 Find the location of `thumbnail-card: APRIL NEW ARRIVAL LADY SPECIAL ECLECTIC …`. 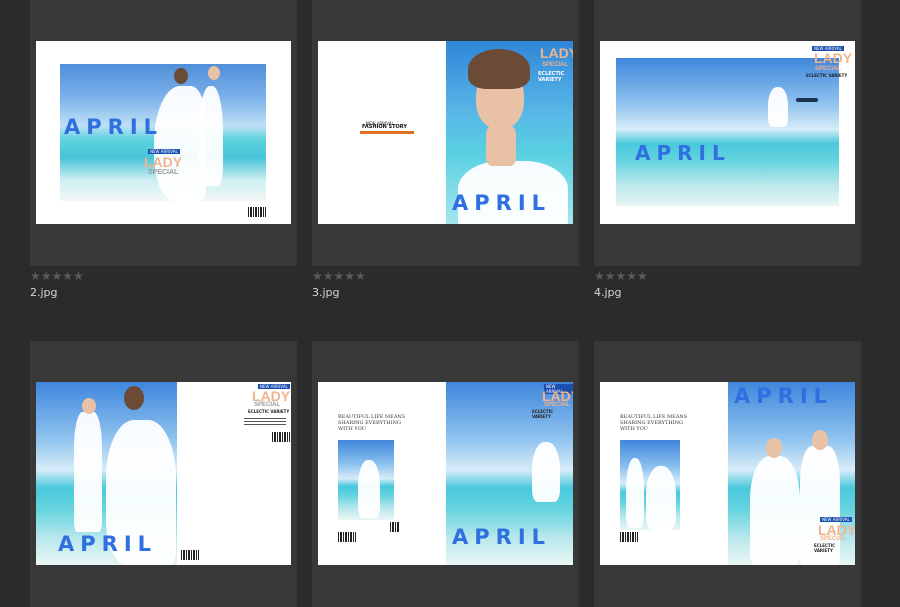

thumbnail-card: APRIL NEW ARRIVAL LADY SPECIAL ECLECTIC … is located at coordinates (163, 474).